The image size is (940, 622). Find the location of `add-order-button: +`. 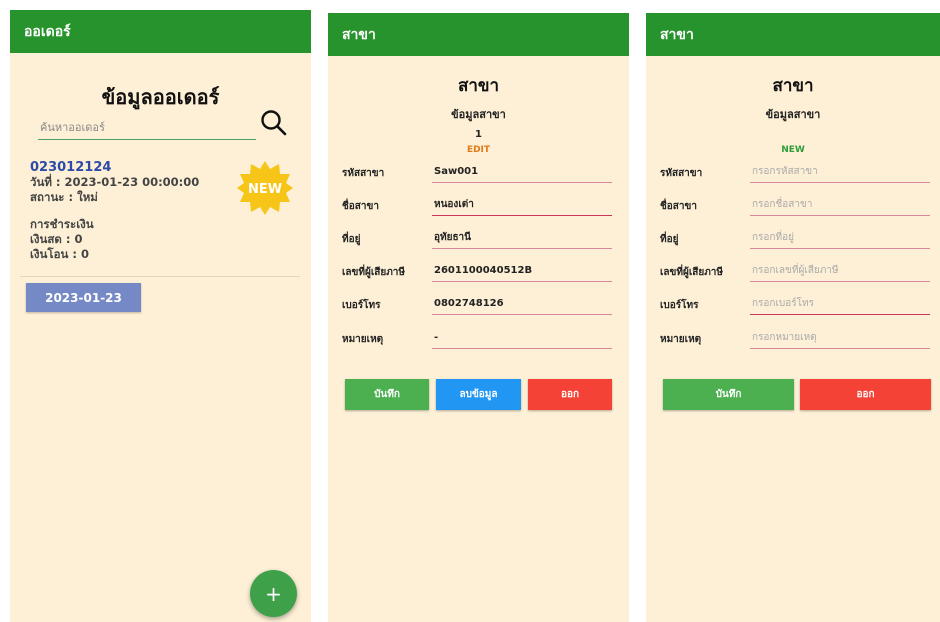

add-order-button: + is located at coordinates (273, 593).